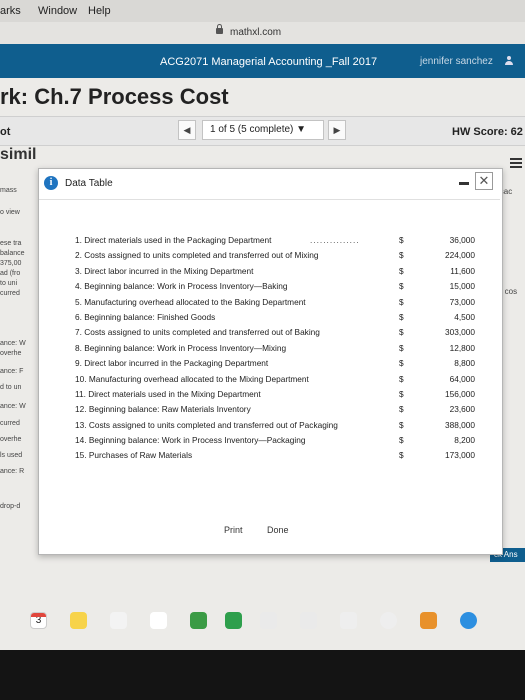 This screenshot has width=525, height=700. I want to click on app-store-icon, so click(468, 620).